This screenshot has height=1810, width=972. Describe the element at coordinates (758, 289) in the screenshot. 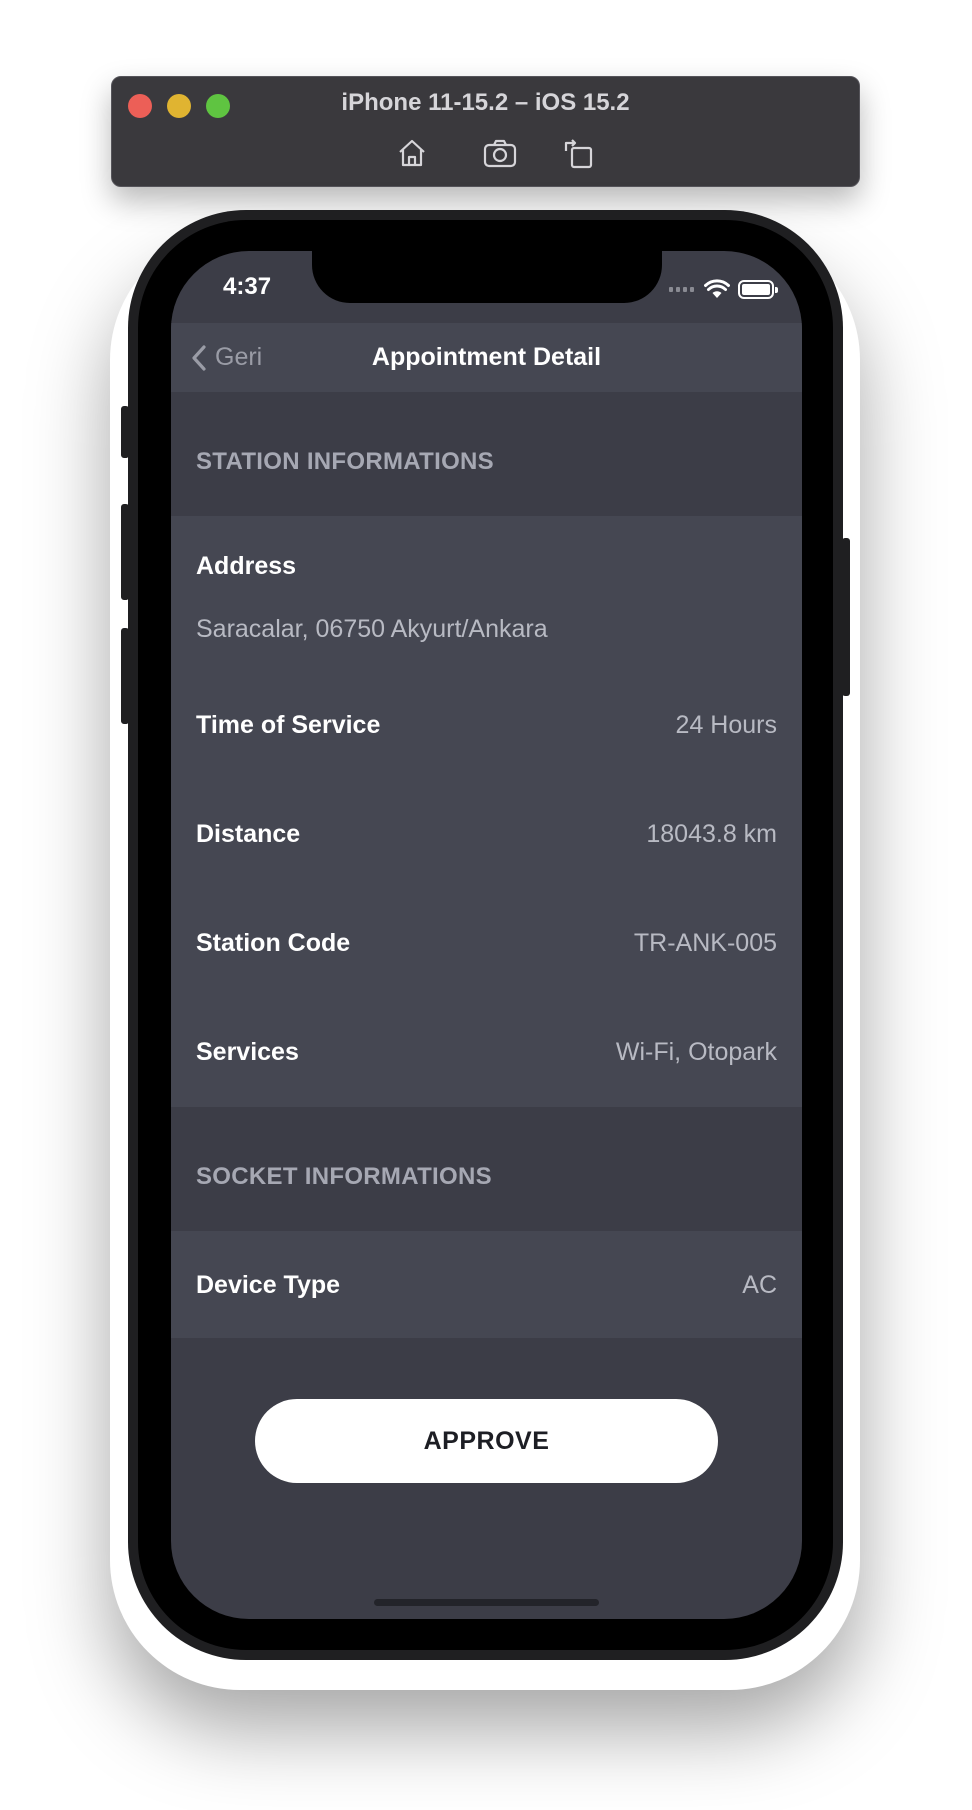

I see `battery-icon` at that location.